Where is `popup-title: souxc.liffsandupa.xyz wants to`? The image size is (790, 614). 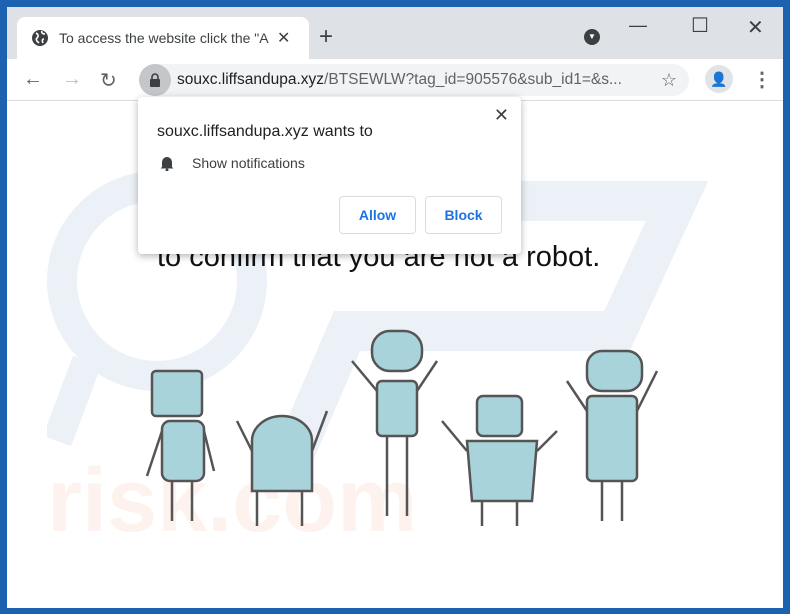
popup-title: souxc.liffsandupa.xyz wants to is located at coordinates (265, 131).